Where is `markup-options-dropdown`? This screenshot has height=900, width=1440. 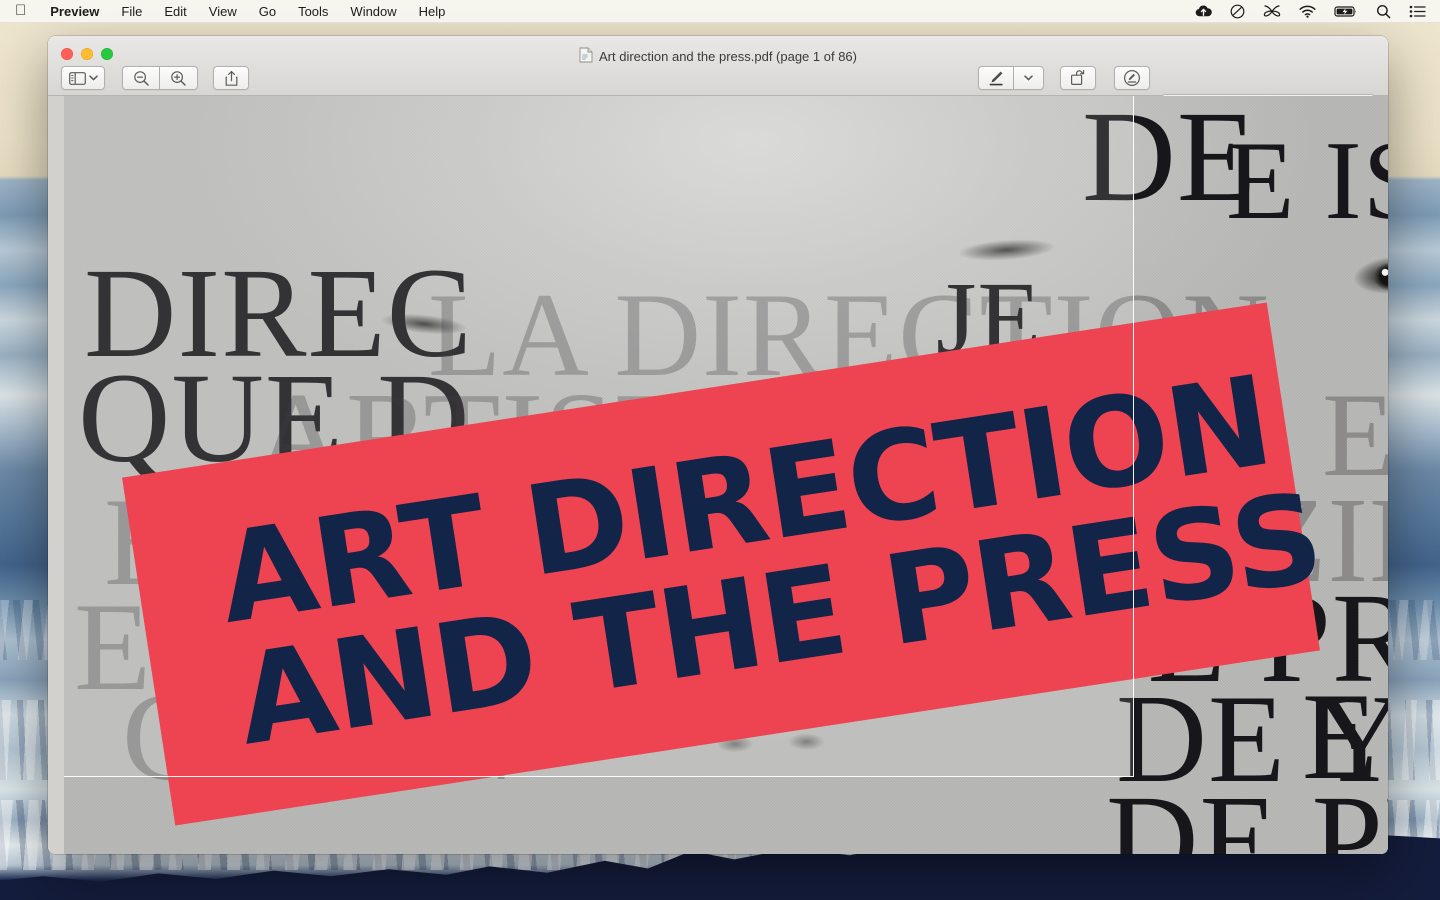
markup-options-dropdown is located at coordinates (1029, 78).